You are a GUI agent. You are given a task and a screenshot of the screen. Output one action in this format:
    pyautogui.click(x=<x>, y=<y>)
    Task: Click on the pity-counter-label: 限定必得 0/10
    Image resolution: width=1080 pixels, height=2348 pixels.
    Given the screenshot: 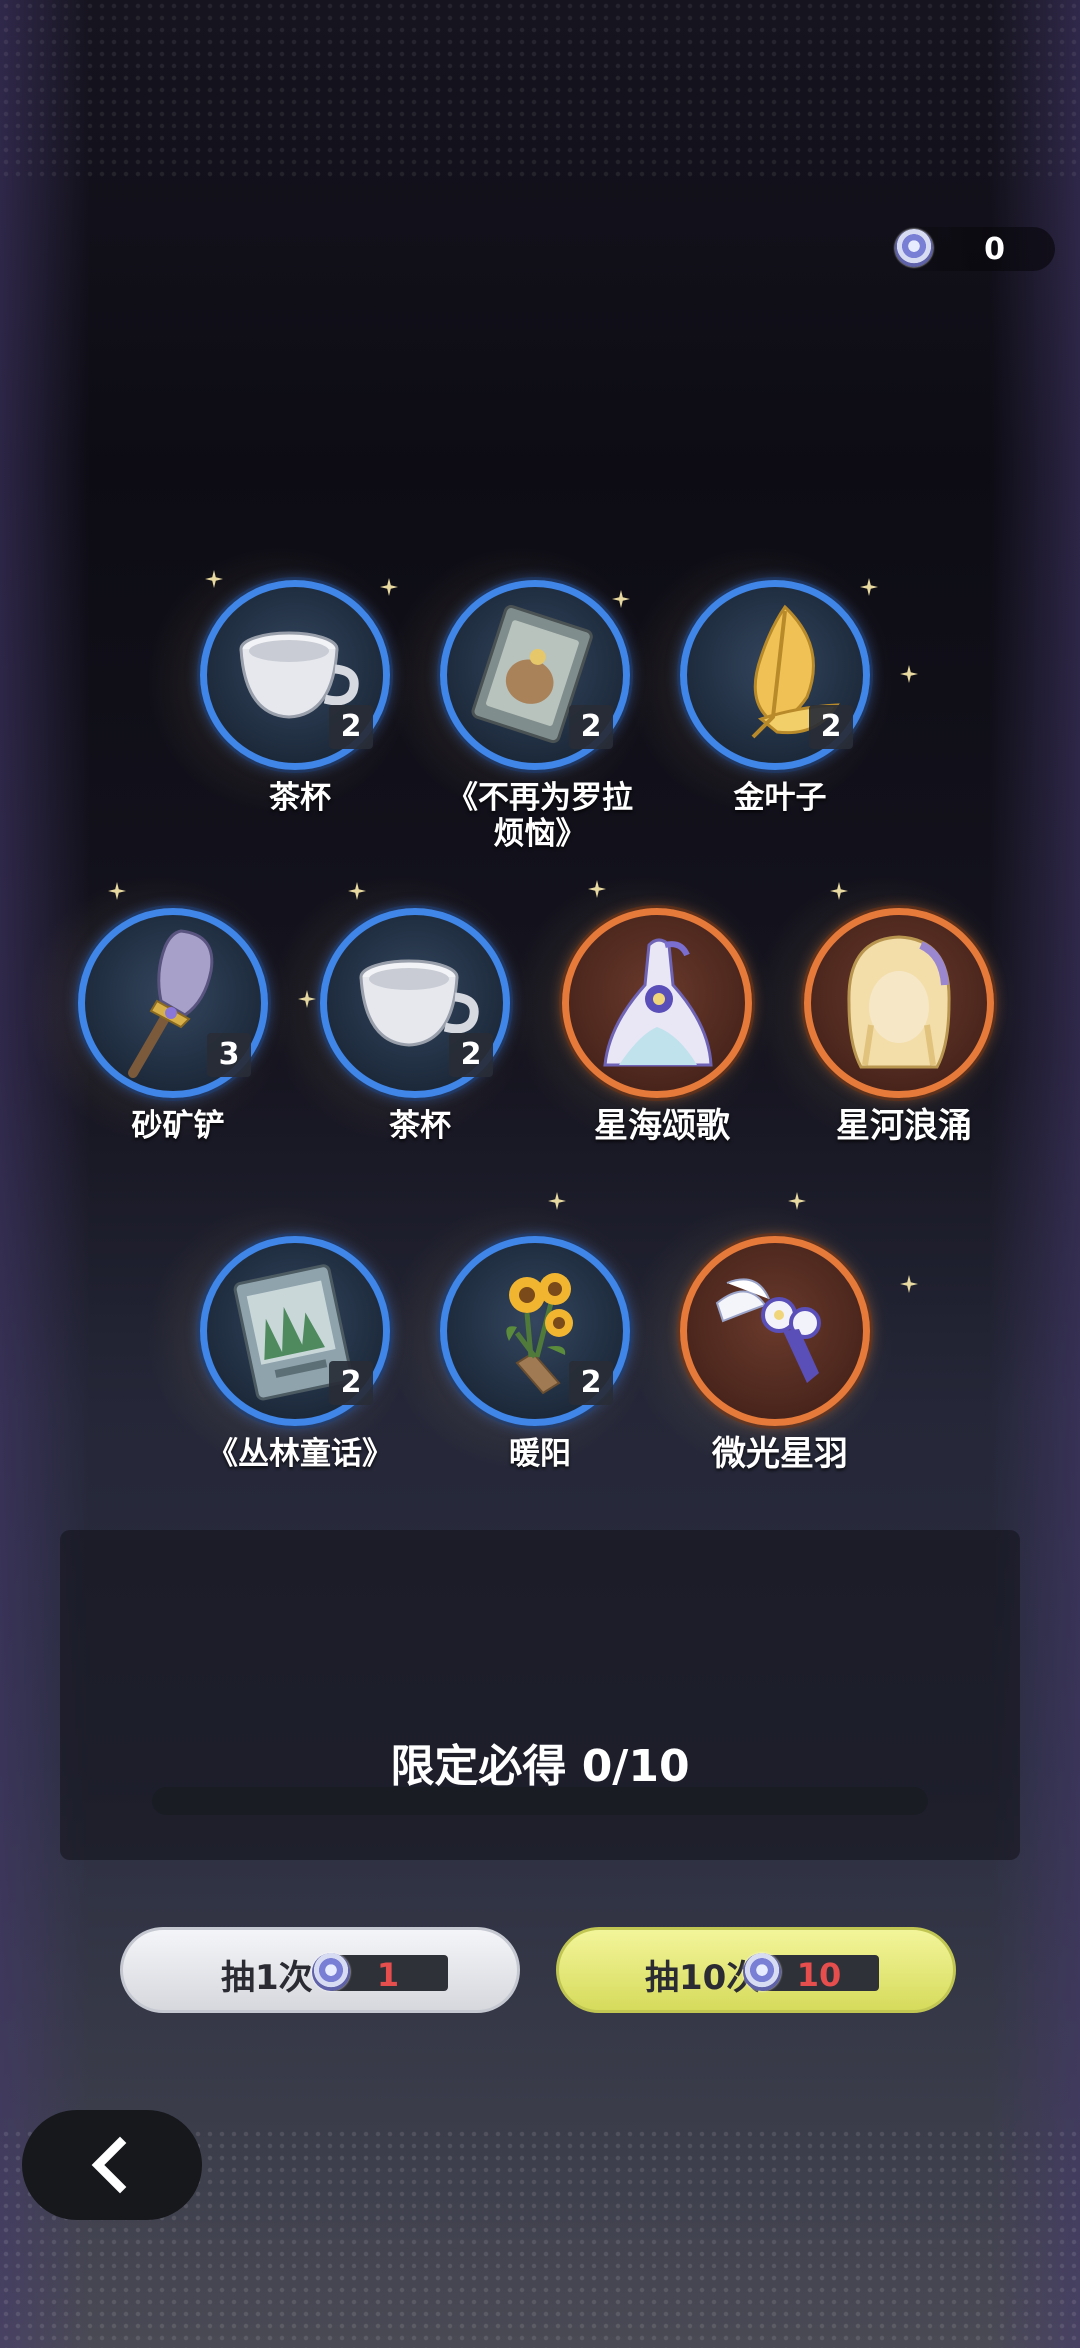 What is the action you would take?
    pyautogui.click(x=540, y=1766)
    